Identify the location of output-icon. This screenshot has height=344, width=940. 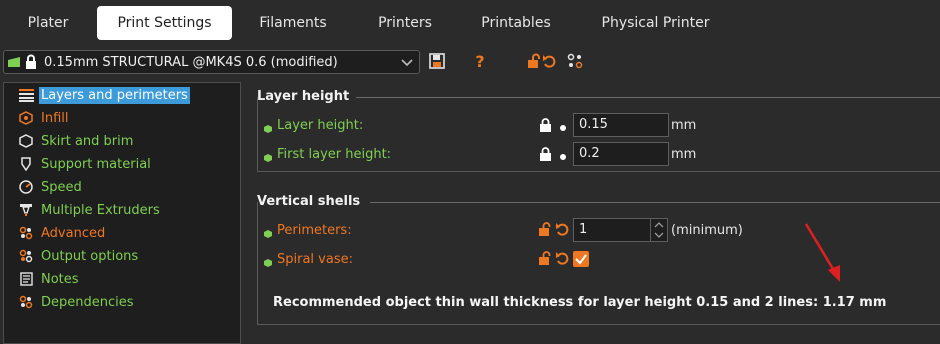
(26, 256).